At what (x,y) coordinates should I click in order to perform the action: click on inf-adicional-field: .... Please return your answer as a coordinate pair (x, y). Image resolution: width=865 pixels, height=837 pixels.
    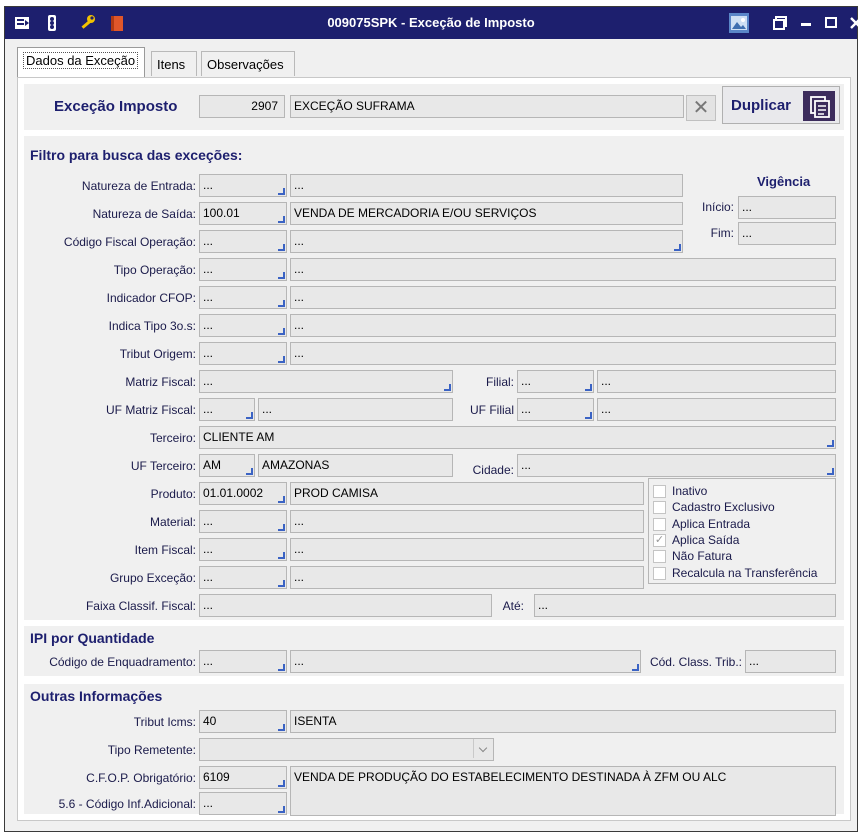
    Looking at the image, I should click on (243, 803).